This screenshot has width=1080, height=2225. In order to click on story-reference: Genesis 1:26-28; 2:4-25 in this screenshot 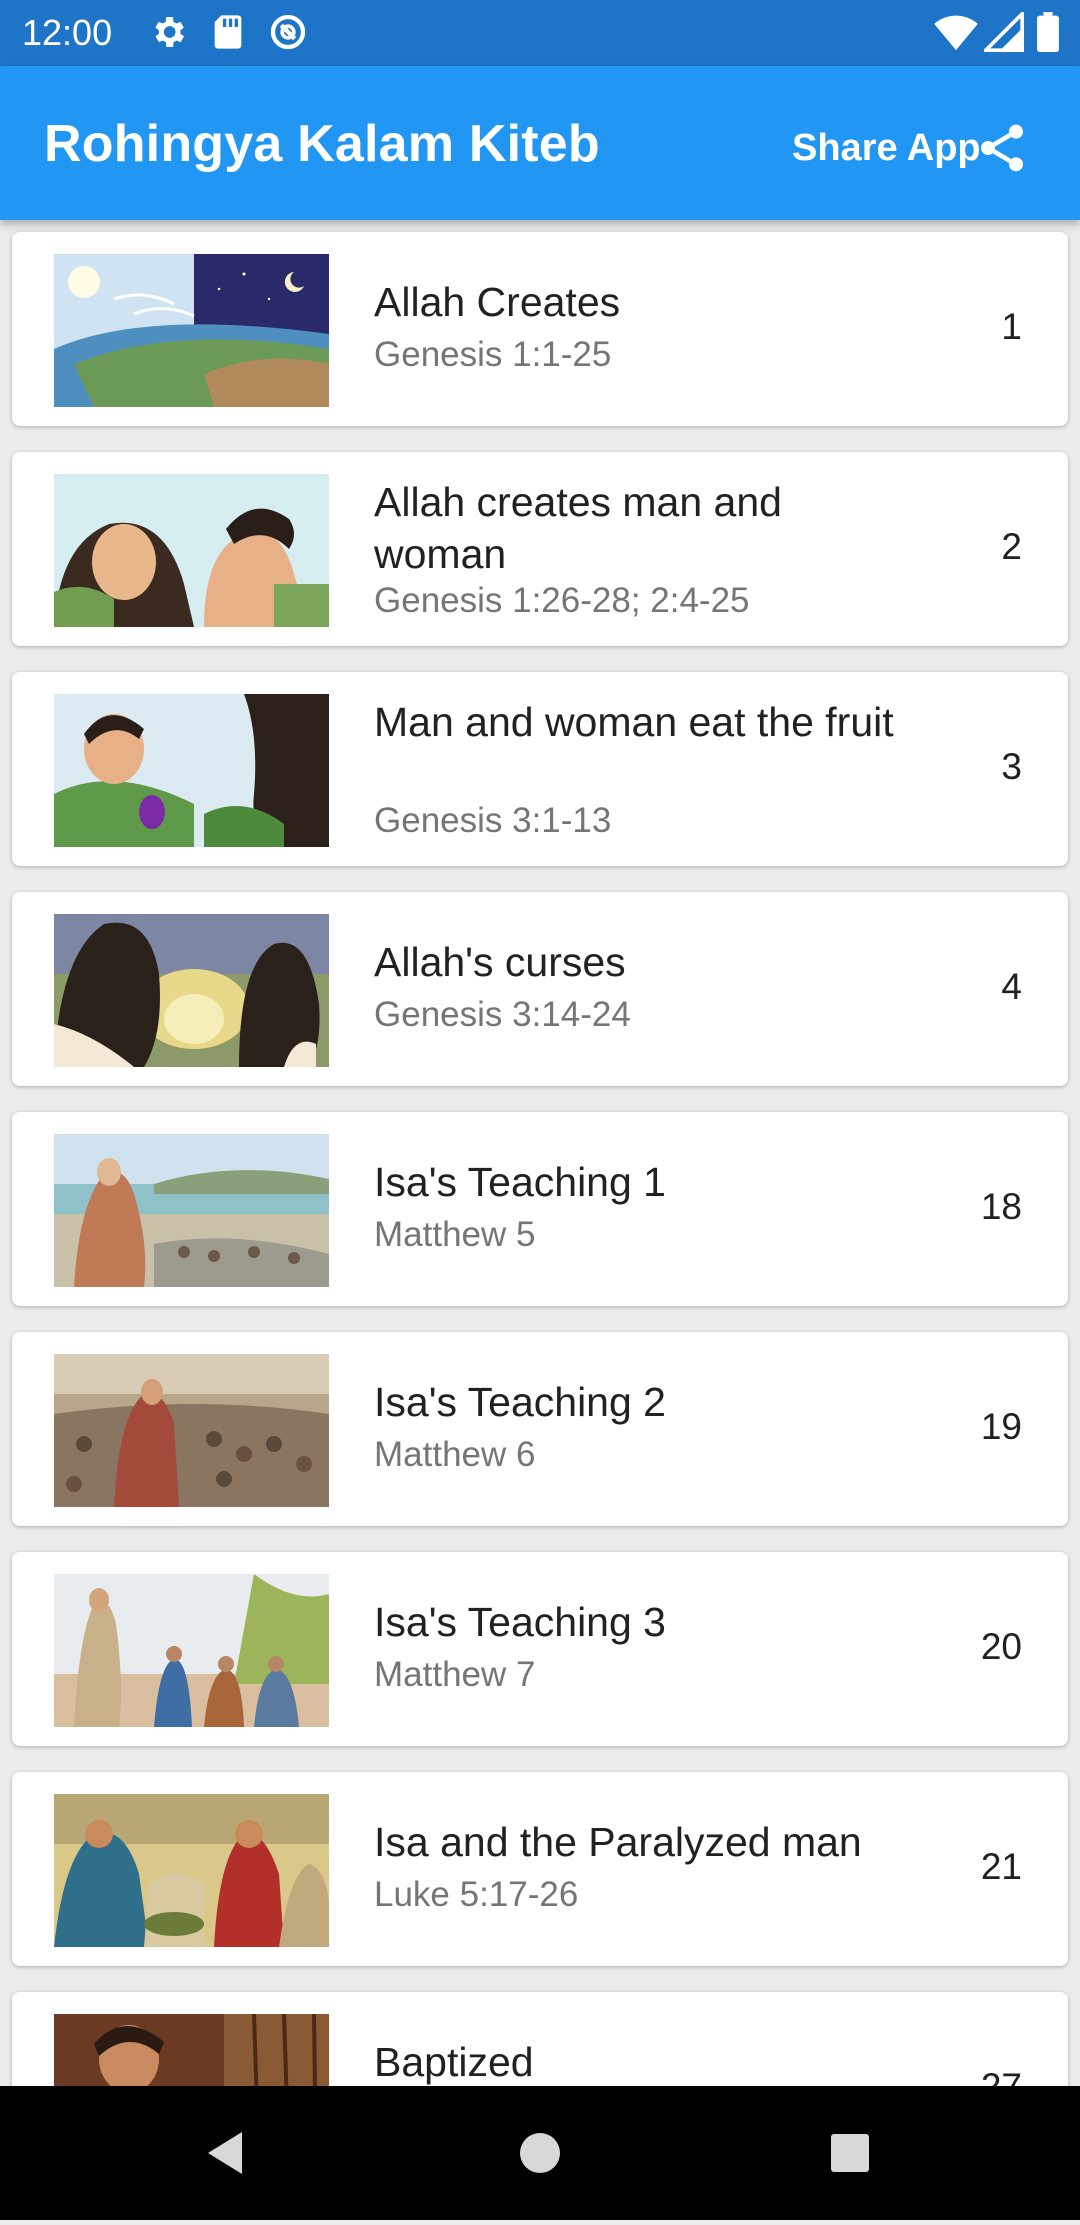, I will do `click(562, 600)`.